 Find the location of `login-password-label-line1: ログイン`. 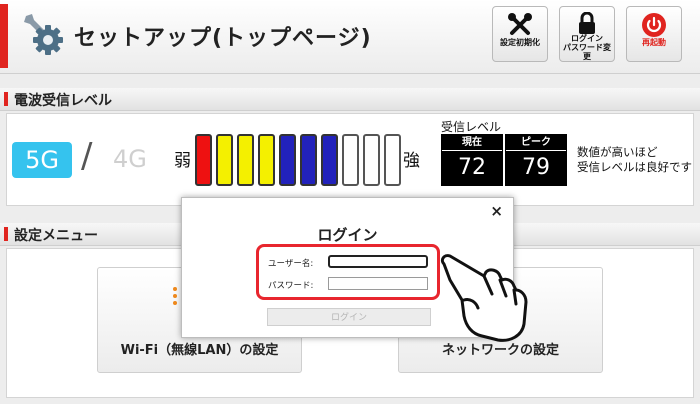

login-password-label-line1: ログイン is located at coordinates (587, 38).